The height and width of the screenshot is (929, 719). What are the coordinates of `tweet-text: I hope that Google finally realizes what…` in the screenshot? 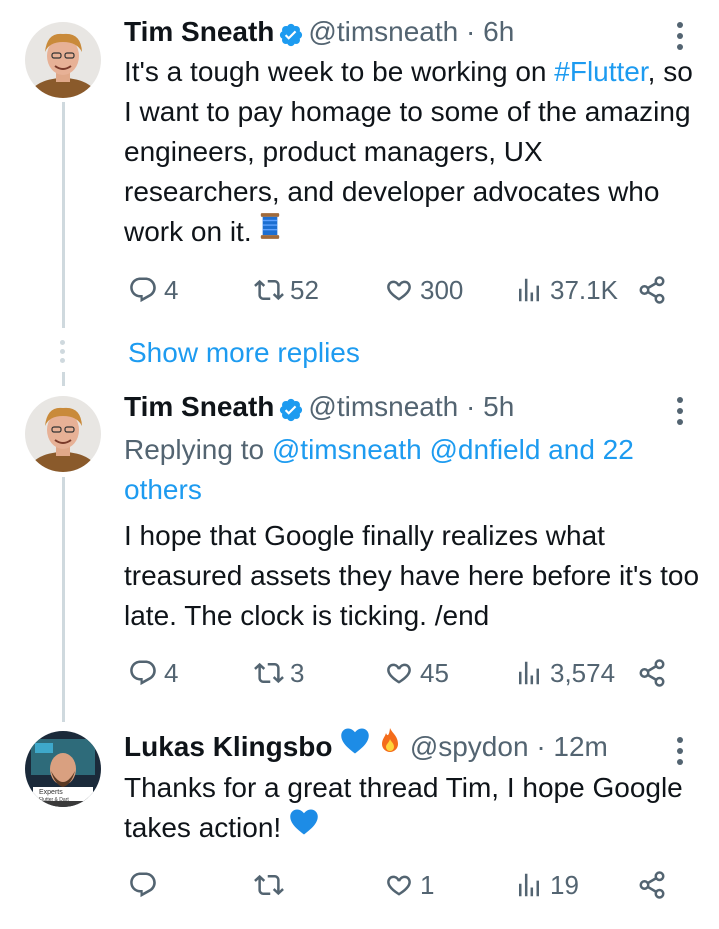 It's located at (412, 575).